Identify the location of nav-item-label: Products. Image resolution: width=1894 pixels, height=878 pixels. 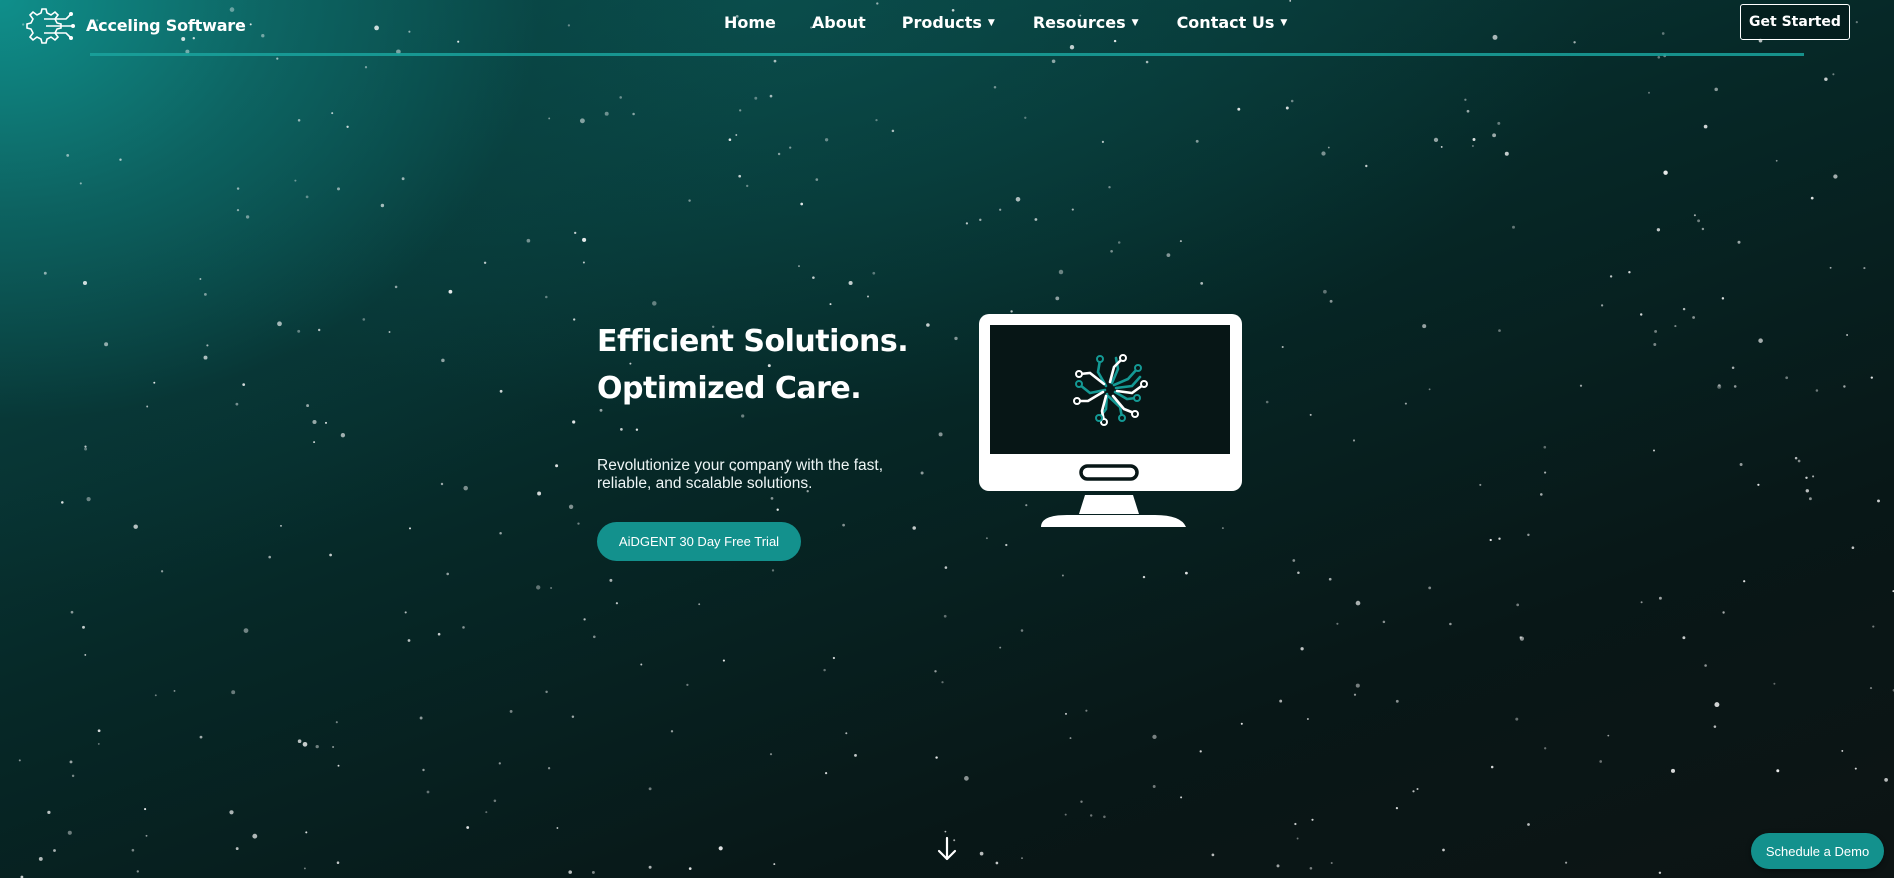
(941, 22).